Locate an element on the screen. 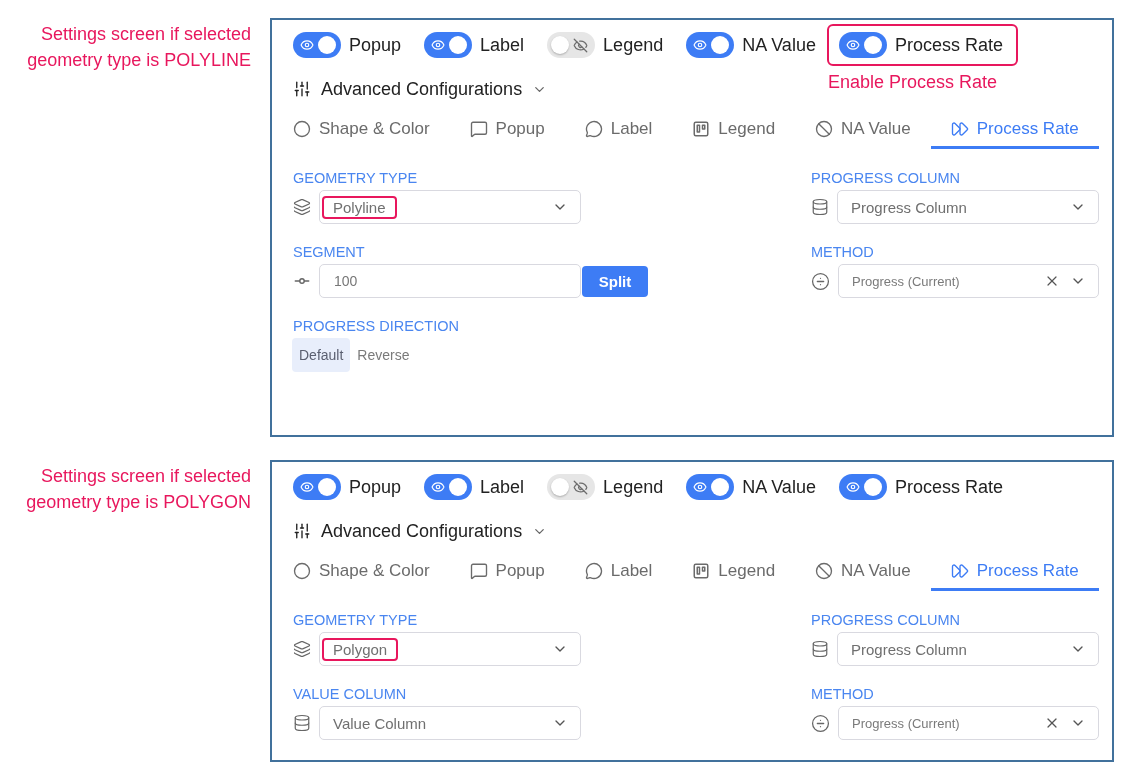  annotation-text: Enable Process Rate is located at coordinates (912, 82).